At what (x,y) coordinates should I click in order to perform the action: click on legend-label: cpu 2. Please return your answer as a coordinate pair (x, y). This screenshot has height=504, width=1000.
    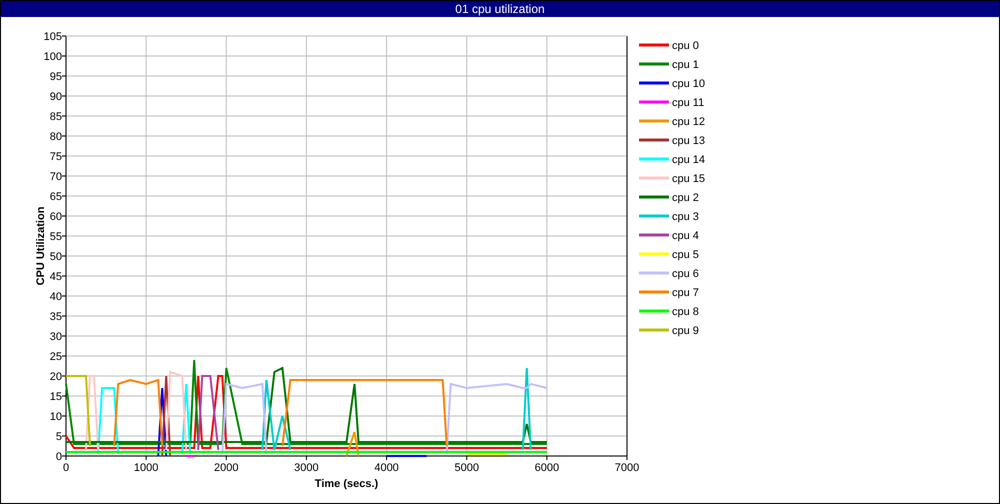
    Looking at the image, I should click on (685, 198).